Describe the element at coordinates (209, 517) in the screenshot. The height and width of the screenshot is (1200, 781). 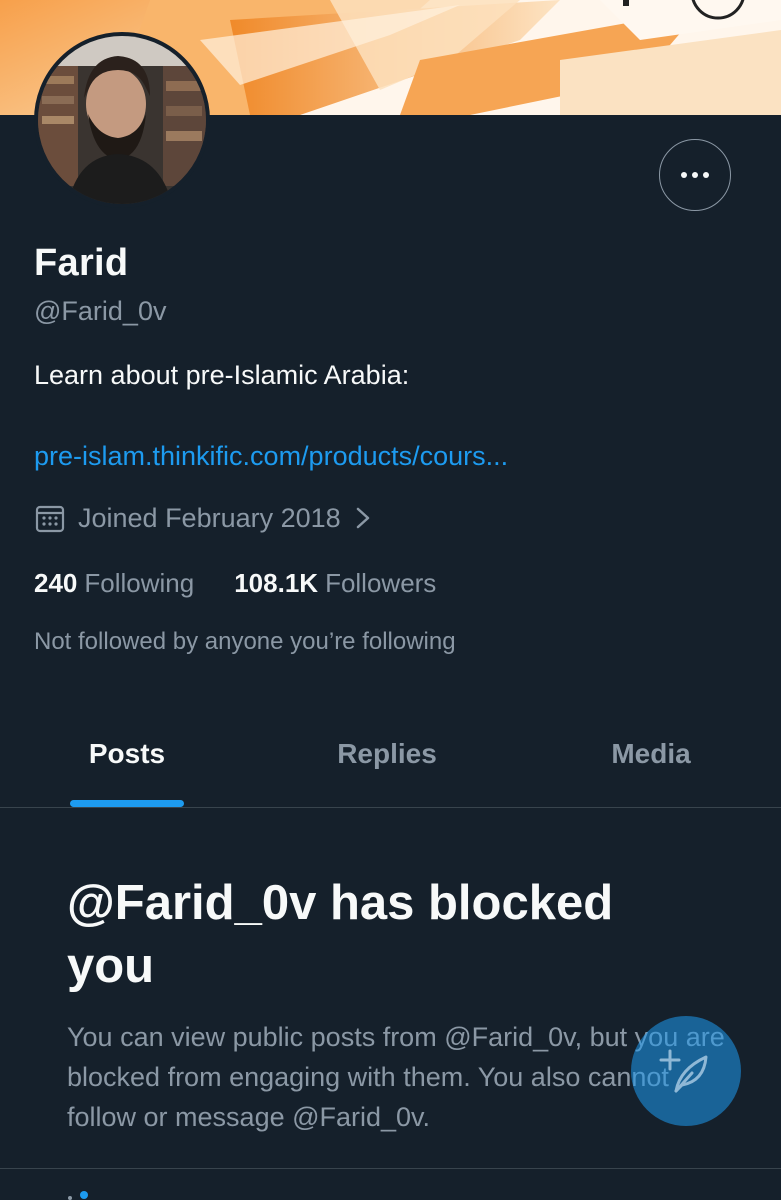
I see `joined-label: Joined February 2018` at that location.